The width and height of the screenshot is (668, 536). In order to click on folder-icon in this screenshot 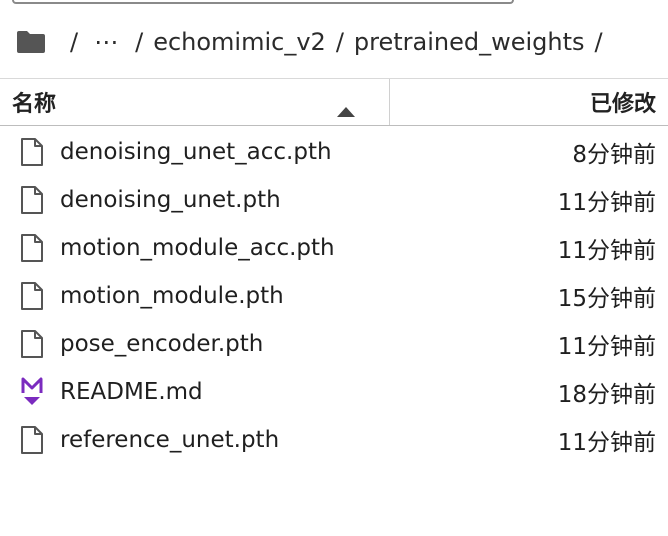, I will do `click(31, 42)`.